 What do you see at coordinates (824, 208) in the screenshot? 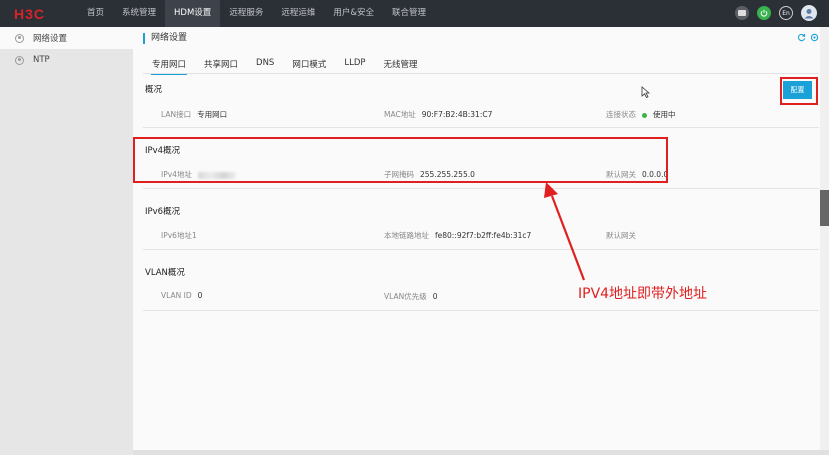
I see `vertical-scrollbar-thumb` at bounding box center [824, 208].